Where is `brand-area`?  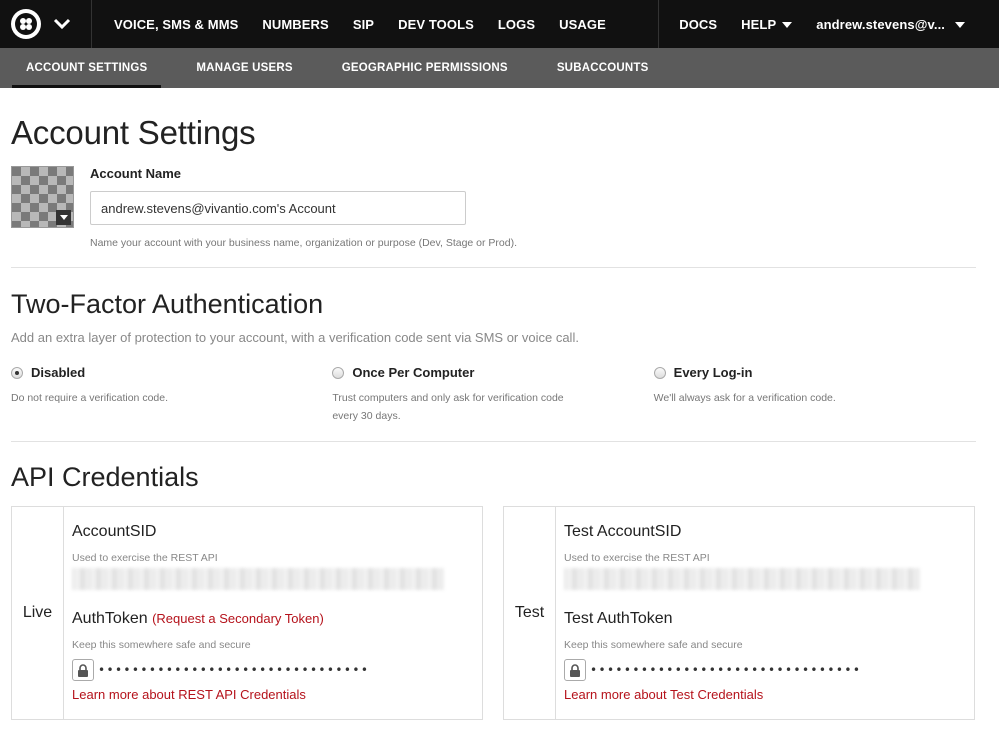 brand-area is located at coordinates (46, 24).